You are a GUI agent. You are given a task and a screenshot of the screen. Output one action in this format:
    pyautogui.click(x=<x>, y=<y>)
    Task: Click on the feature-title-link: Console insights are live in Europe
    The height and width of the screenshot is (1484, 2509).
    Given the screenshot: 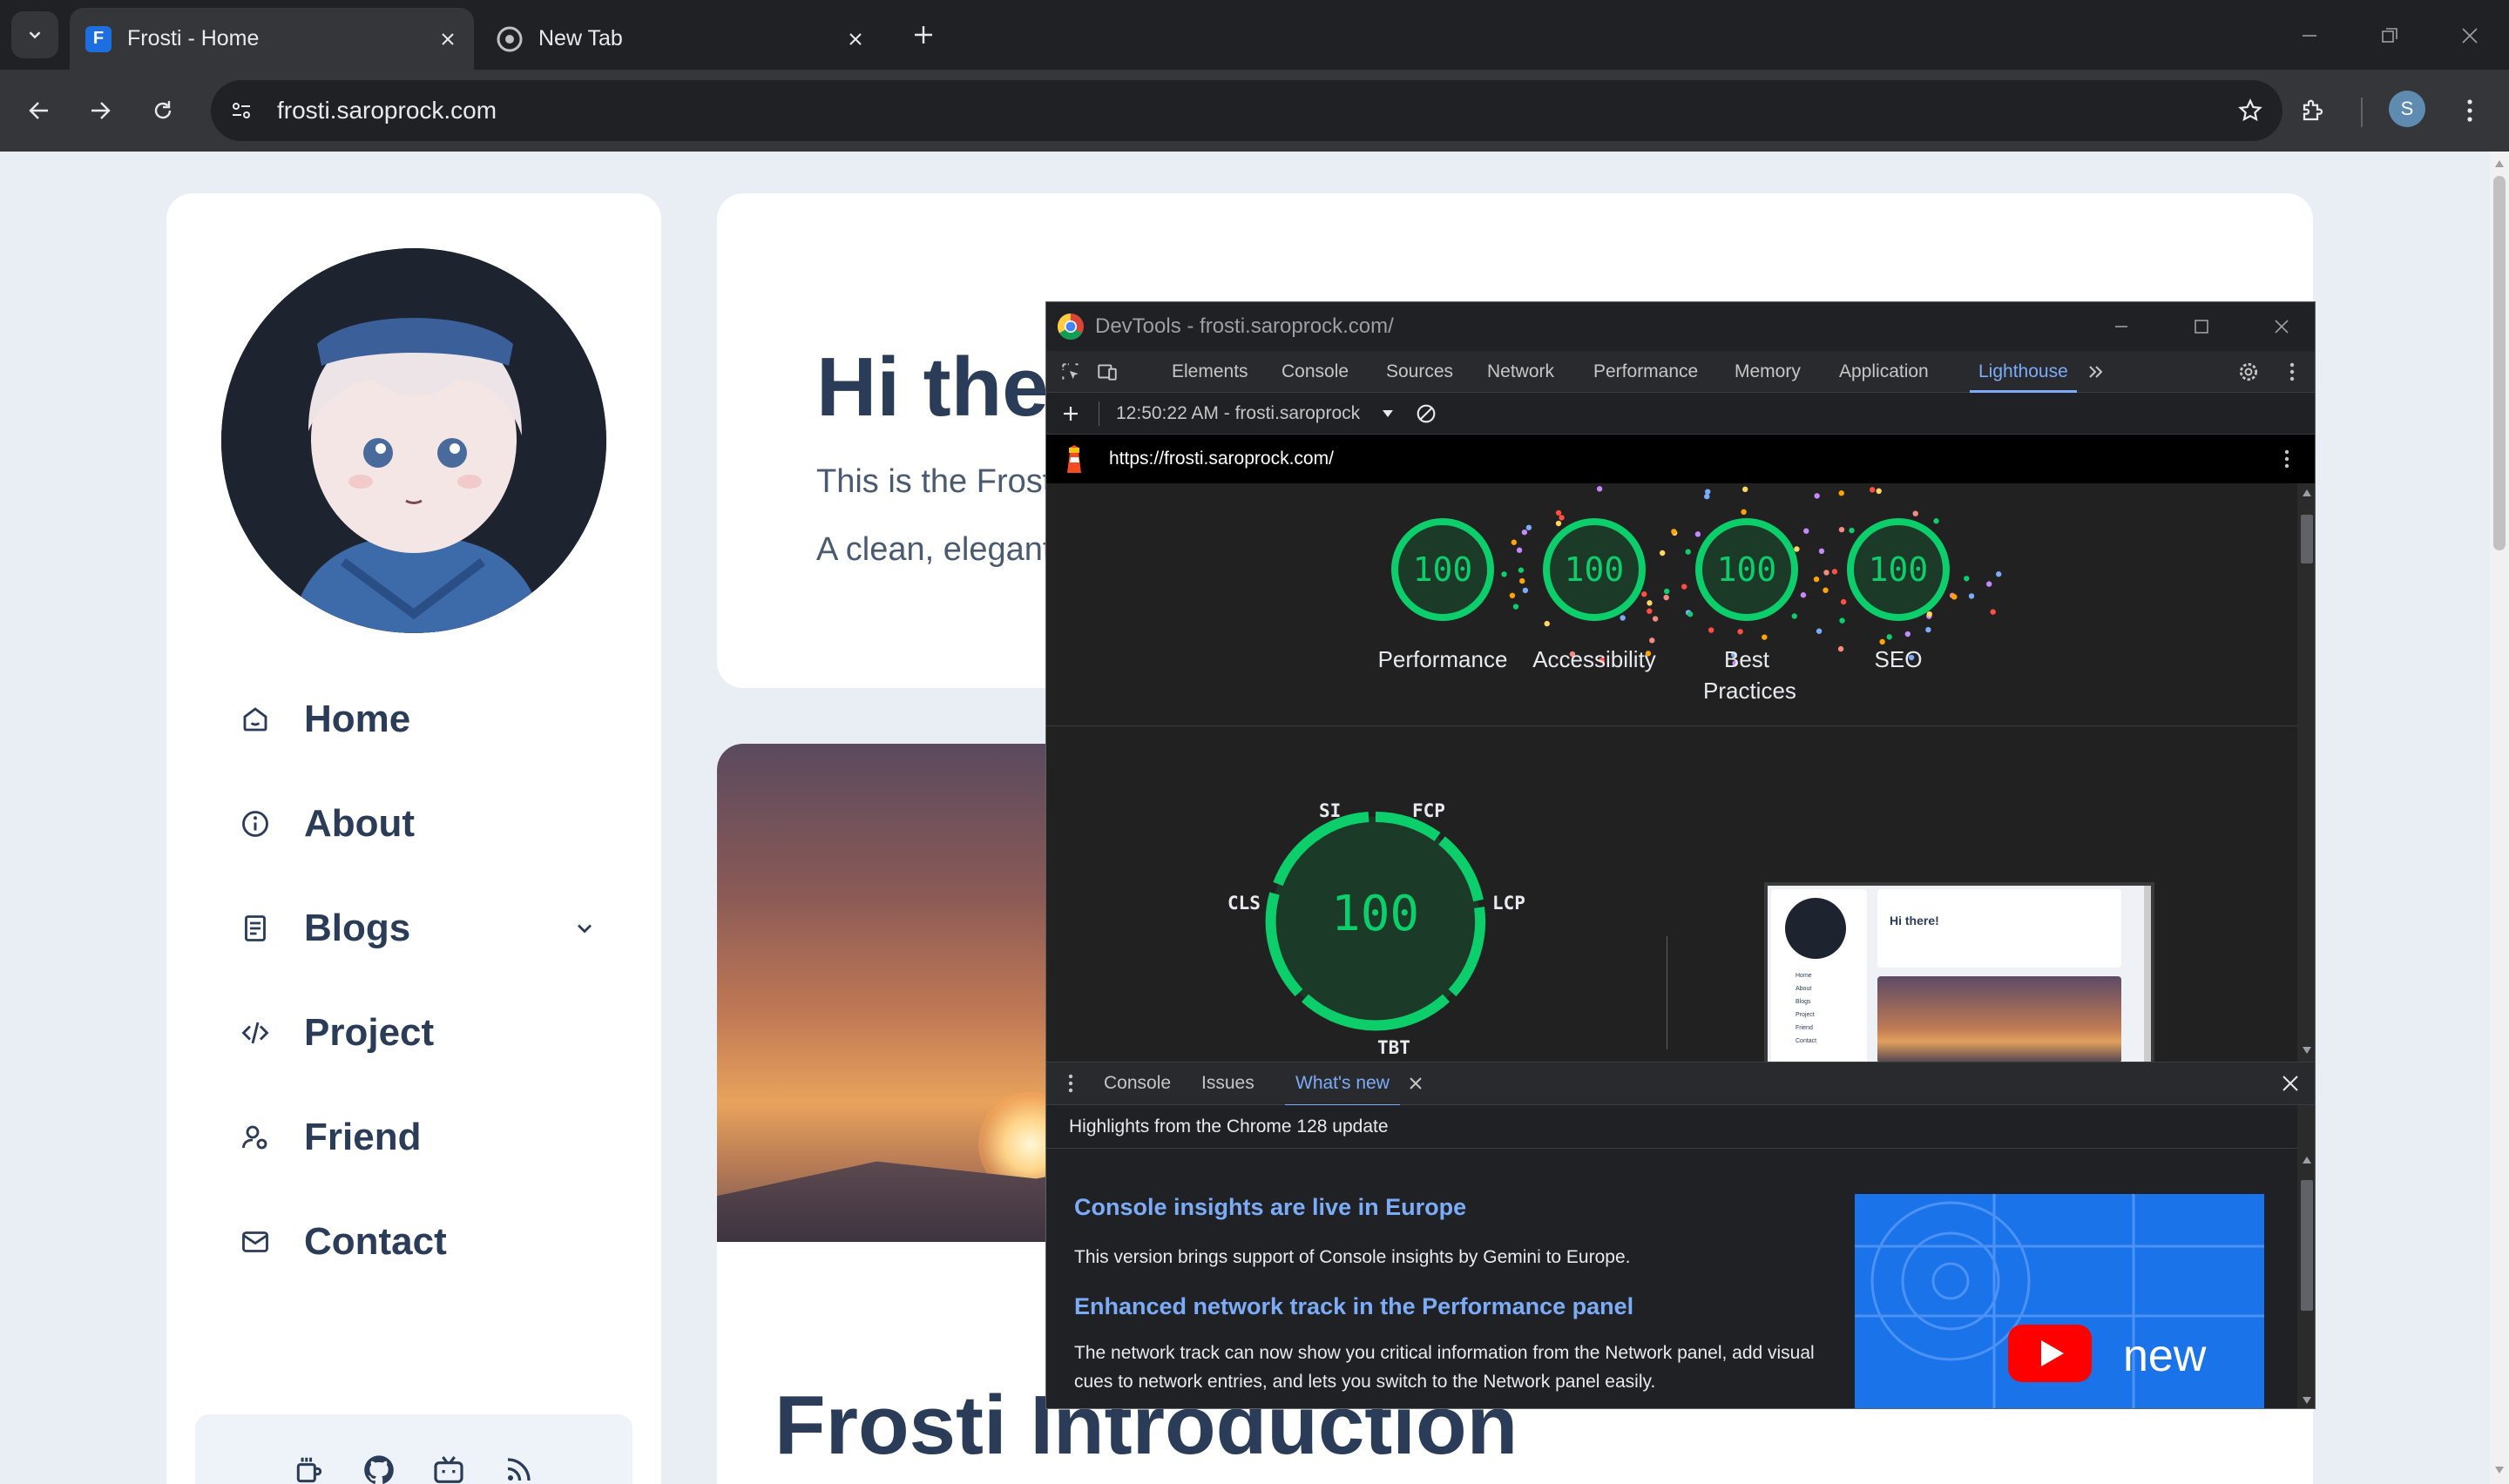 What is the action you would take?
    pyautogui.click(x=1270, y=1207)
    